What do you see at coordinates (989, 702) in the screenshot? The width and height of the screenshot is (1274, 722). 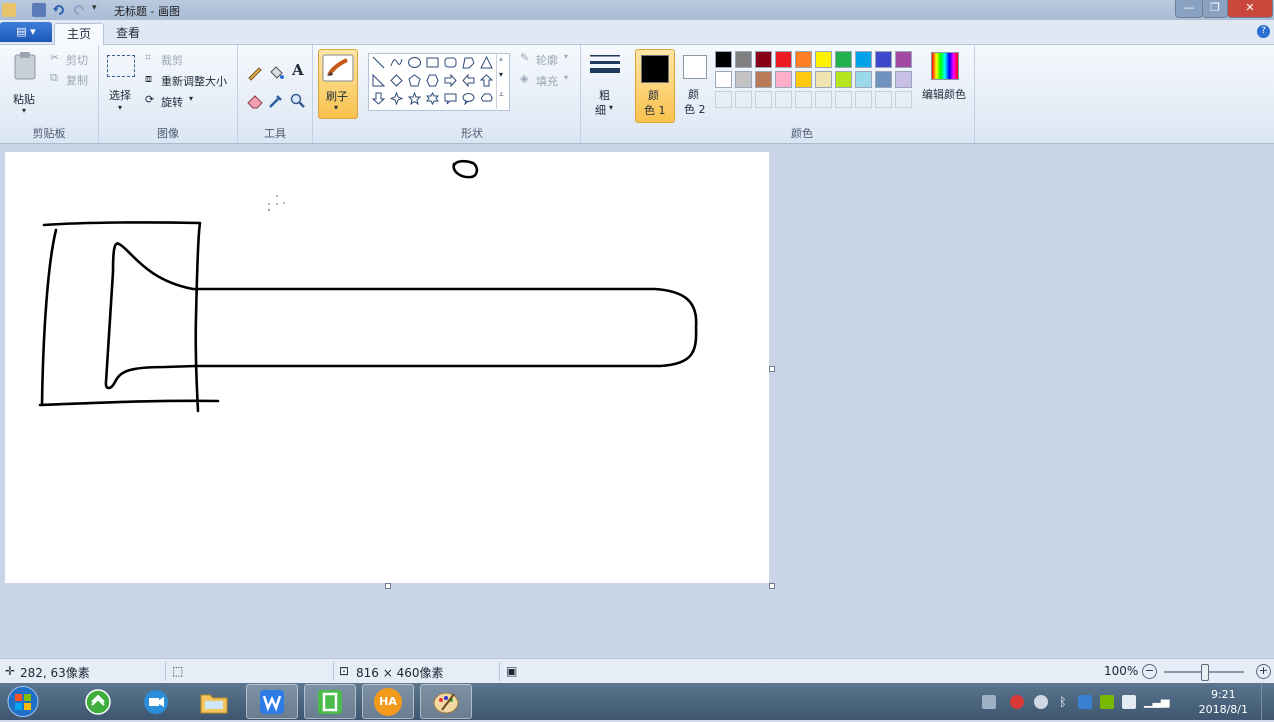 I see `keyboard-tray-icon` at bounding box center [989, 702].